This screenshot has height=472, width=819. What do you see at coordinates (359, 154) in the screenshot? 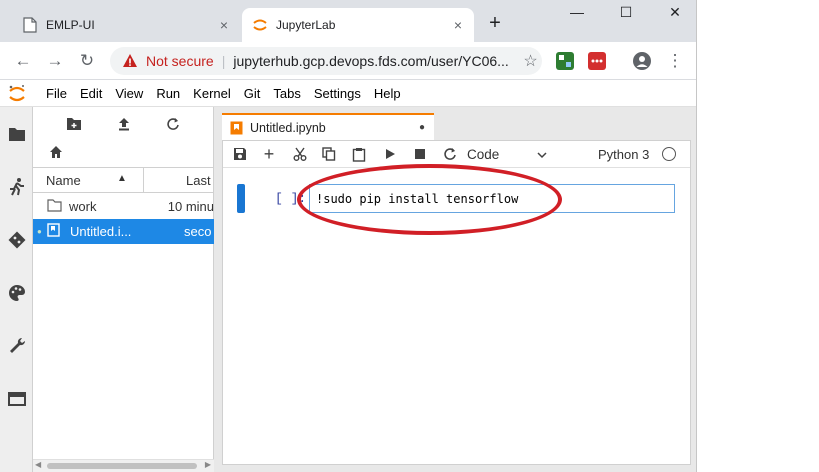
I see `paste-icon` at bounding box center [359, 154].